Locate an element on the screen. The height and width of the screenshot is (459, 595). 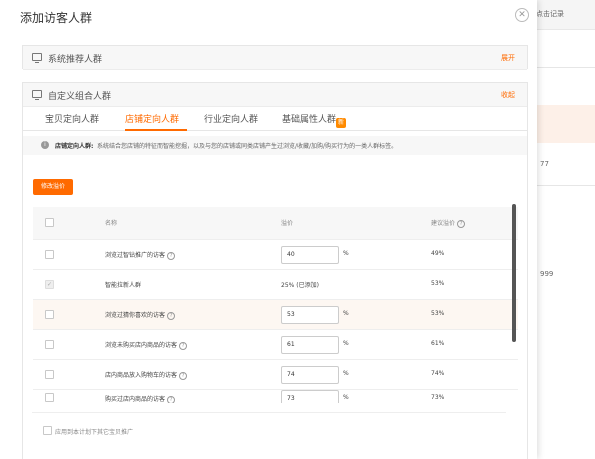
table-row: 购买过店内商品的访客? 73 % 73% is located at coordinates (275, 396).